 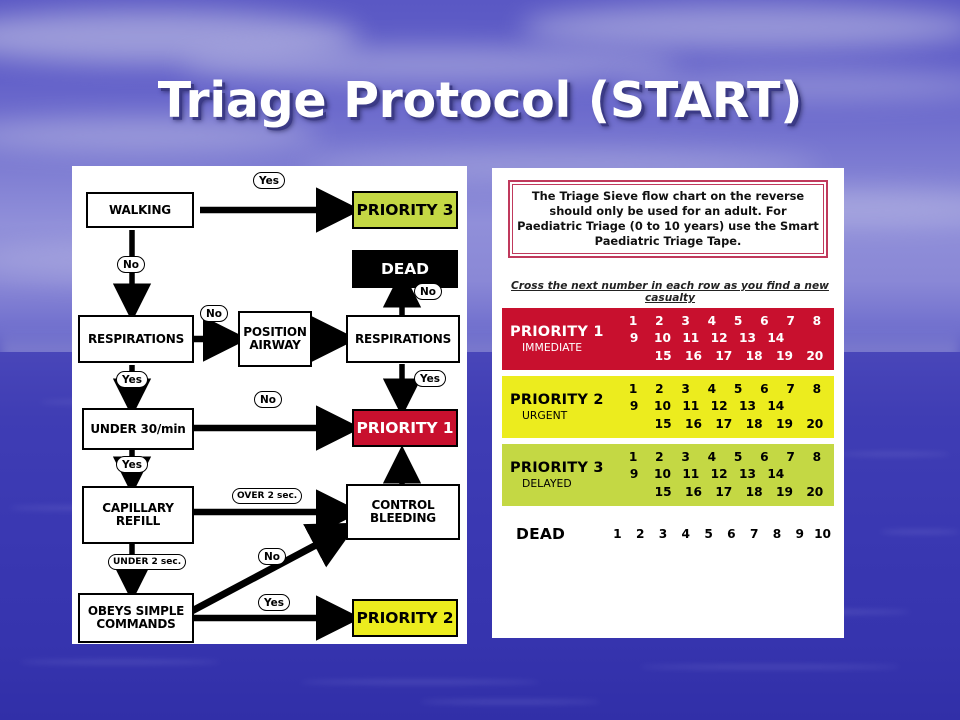 I want to click on tally-row-dead: DEAD 1 2 3 4 5 6 7 8 9 10, so click(x=668, y=534).